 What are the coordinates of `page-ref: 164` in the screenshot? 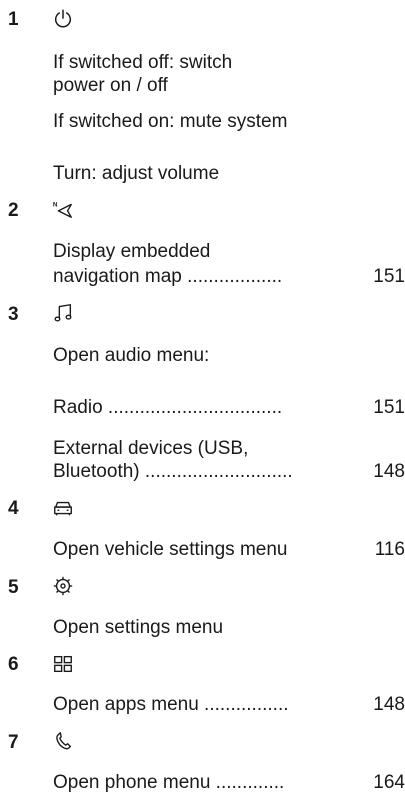 It's located at (389, 782).